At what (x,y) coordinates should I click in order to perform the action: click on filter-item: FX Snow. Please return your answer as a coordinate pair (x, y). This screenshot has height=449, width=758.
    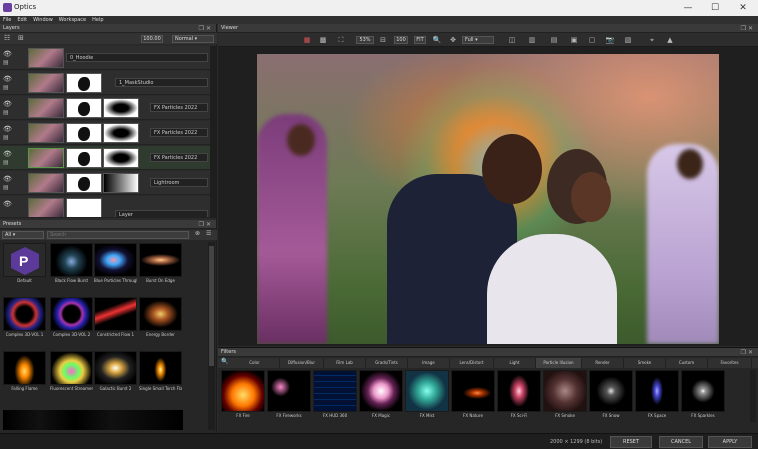
    Looking at the image, I should click on (611, 396).